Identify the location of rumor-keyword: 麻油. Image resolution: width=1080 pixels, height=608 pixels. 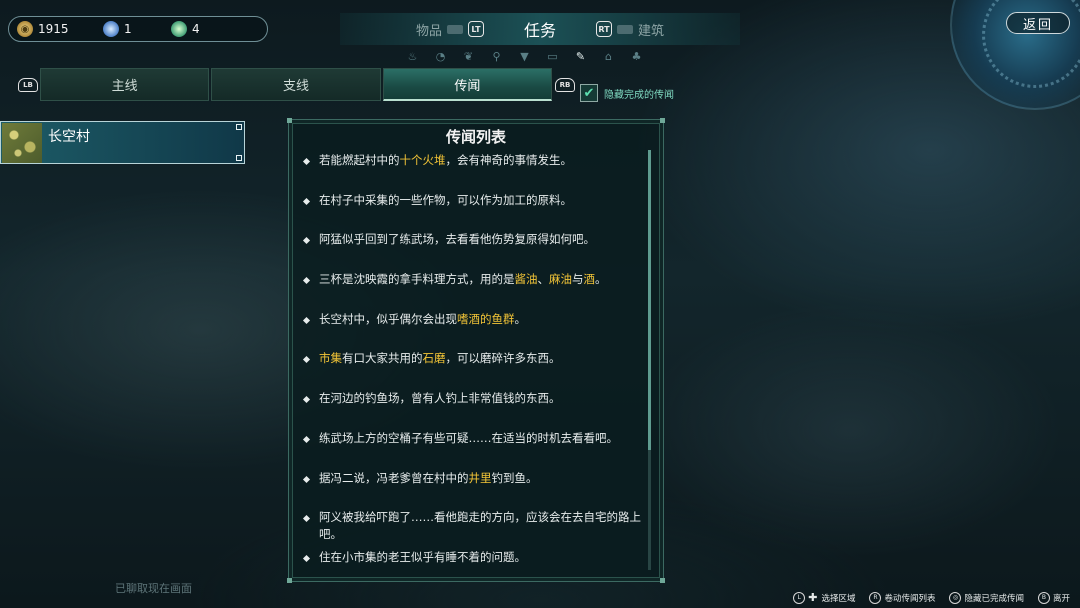
(560, 279).